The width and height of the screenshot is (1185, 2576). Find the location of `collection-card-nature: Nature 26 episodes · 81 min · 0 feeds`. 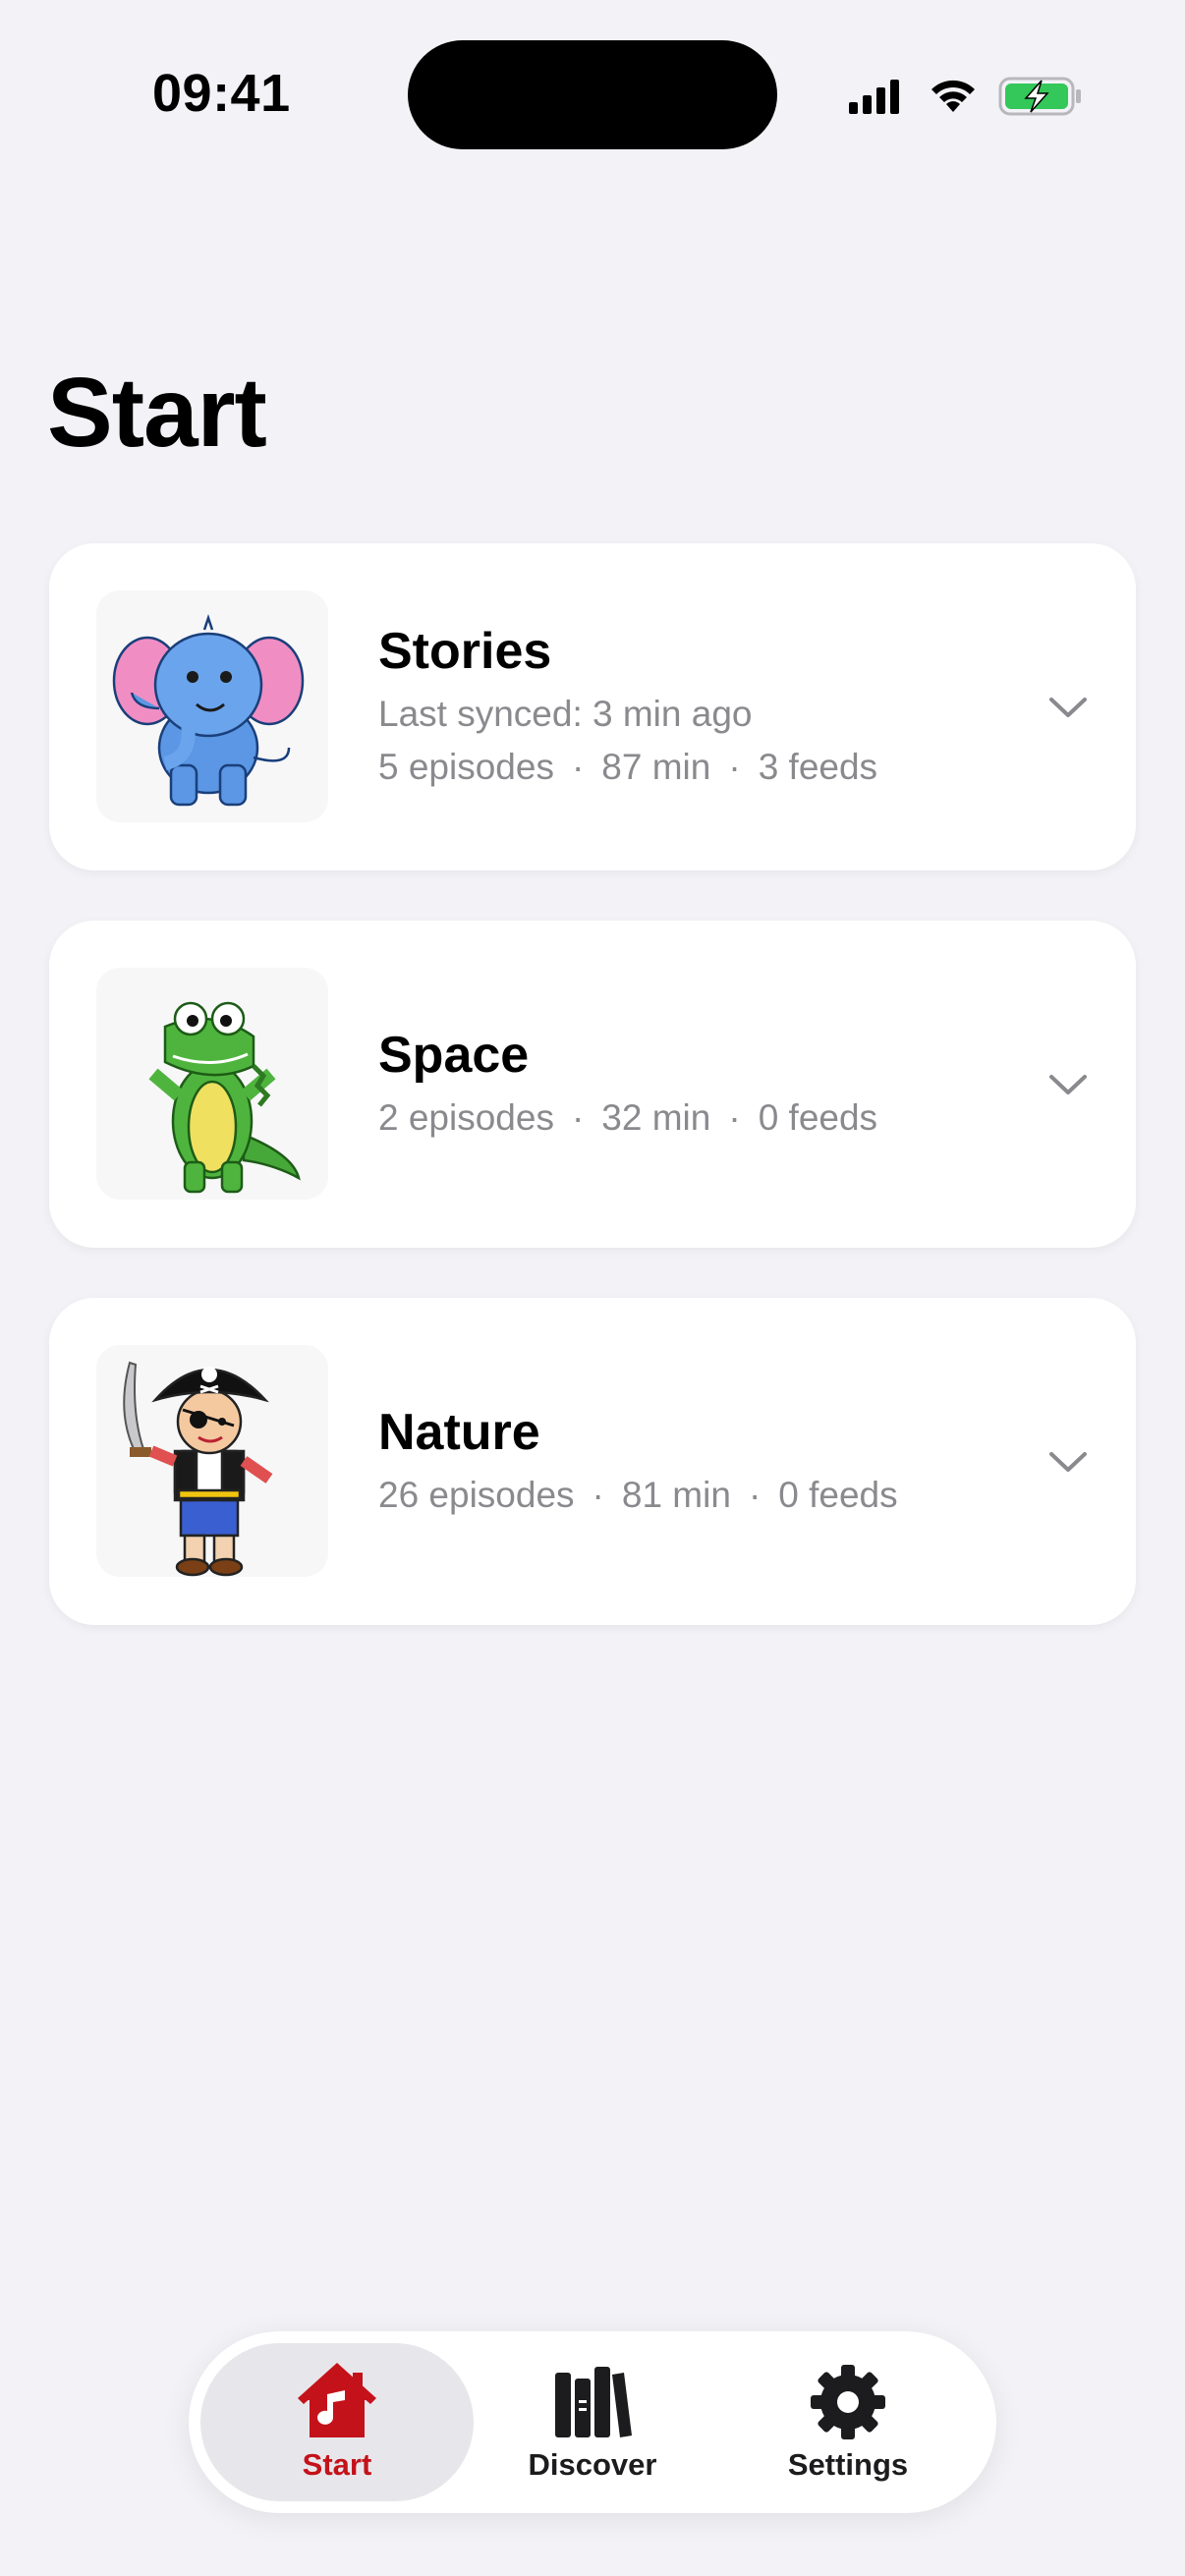

collection-card-nature: Nature 26 episodes · 81 min · 0 feeds is located at coordinates (592, 1461).